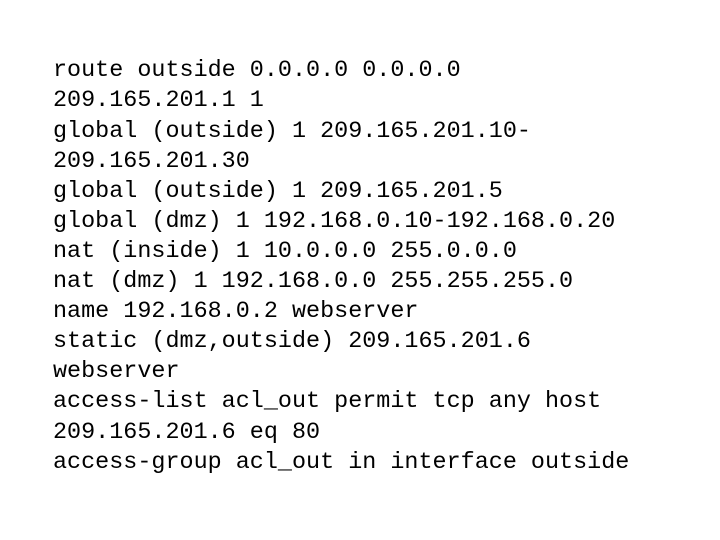  I want to click on config-line: global (outside) 1 209.165.201.10-, so click(292, 131).